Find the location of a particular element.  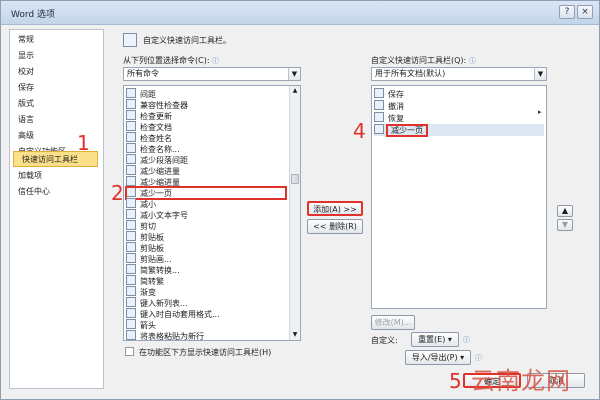

undo-icon is located at coordinates (379, 105).